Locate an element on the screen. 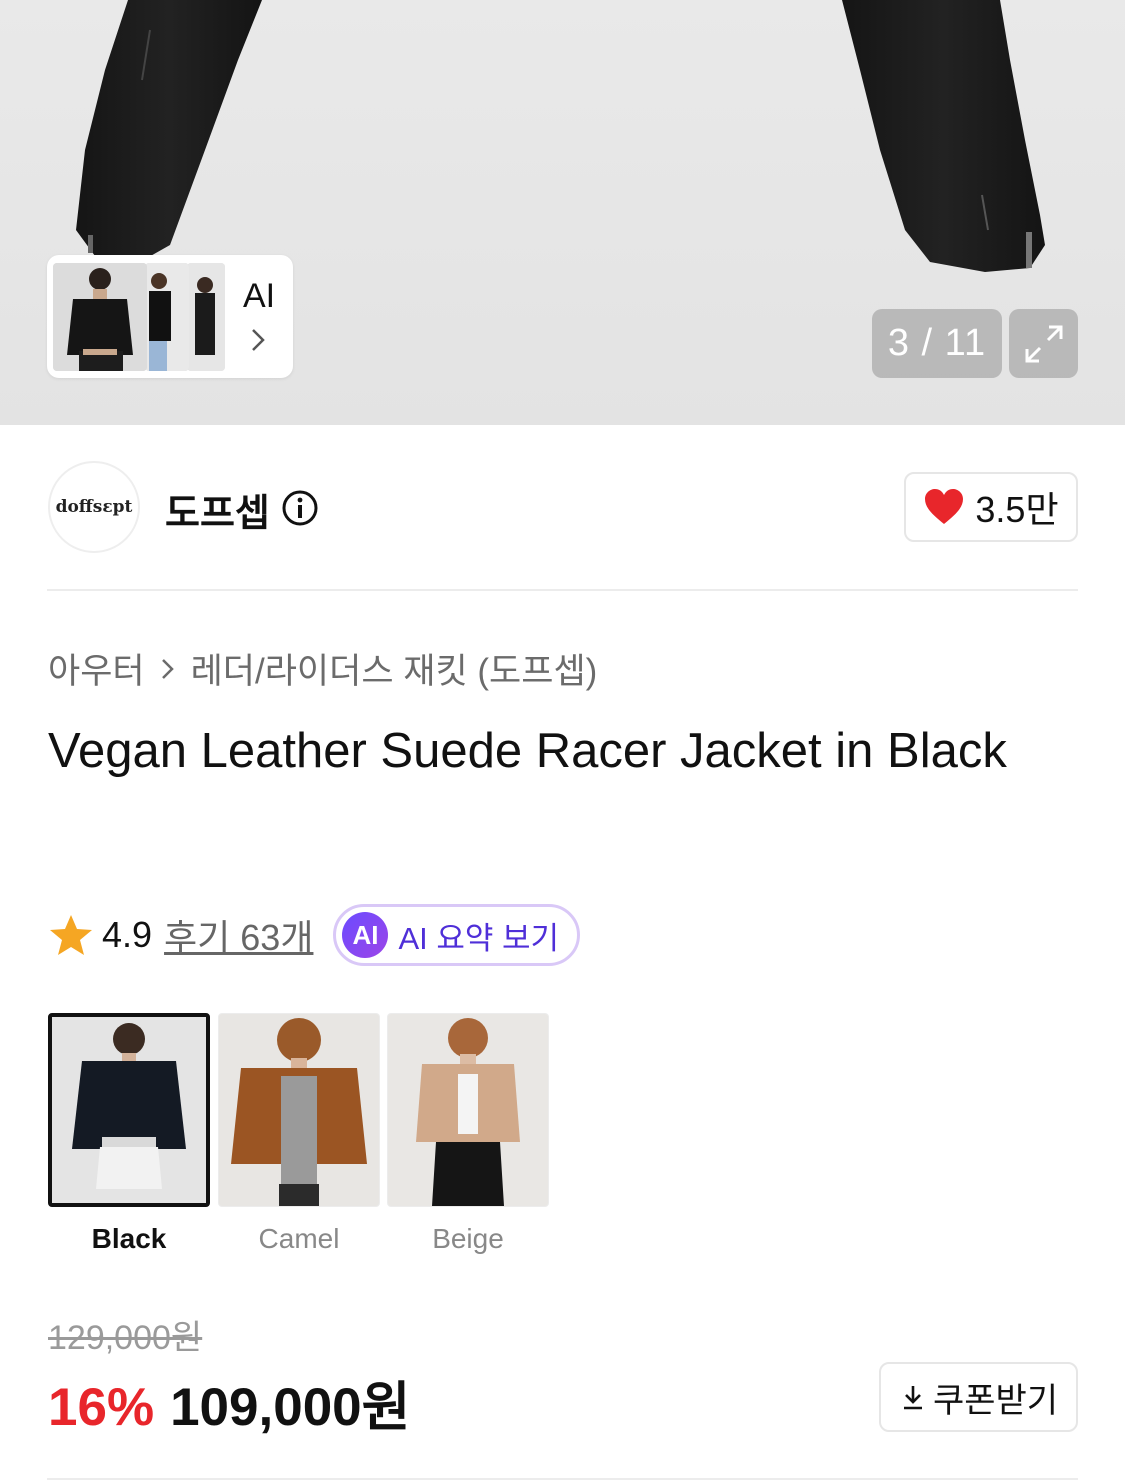  price-row: 16% 109,000원 is located at coordinates (229, 1403).